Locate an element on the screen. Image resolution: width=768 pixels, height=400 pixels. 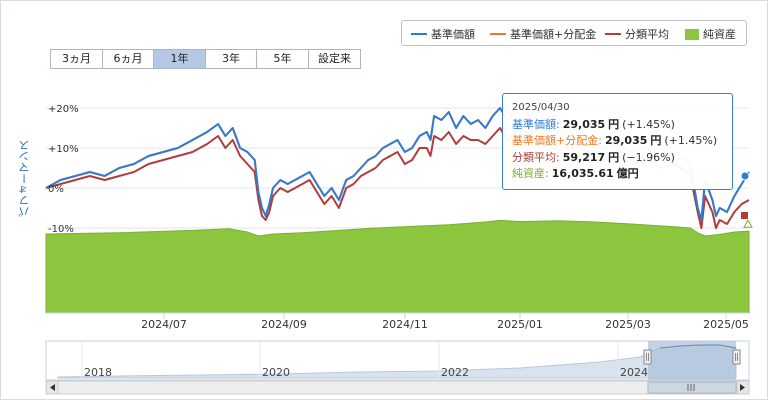
navigator-handle-right-grip is located at coordinates (736, 357).